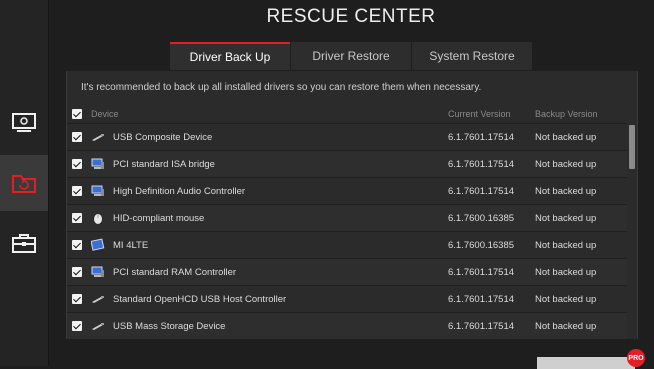 Image resolution: width=654 pixels, height=369 pixels. I want to click on back-up-button, so click(586, 363).